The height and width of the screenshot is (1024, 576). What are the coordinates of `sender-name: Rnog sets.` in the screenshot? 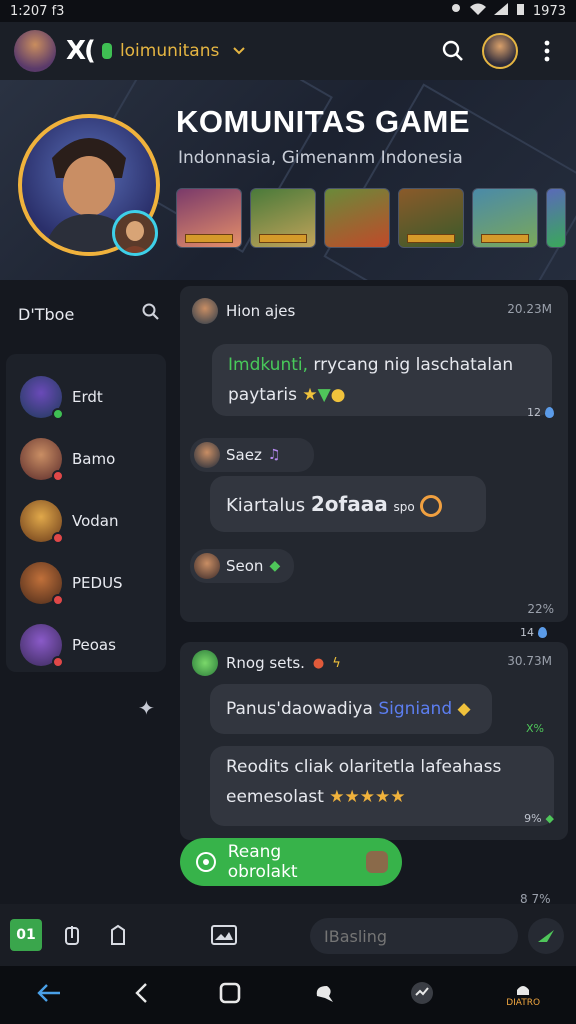 It's located at (265, 663).